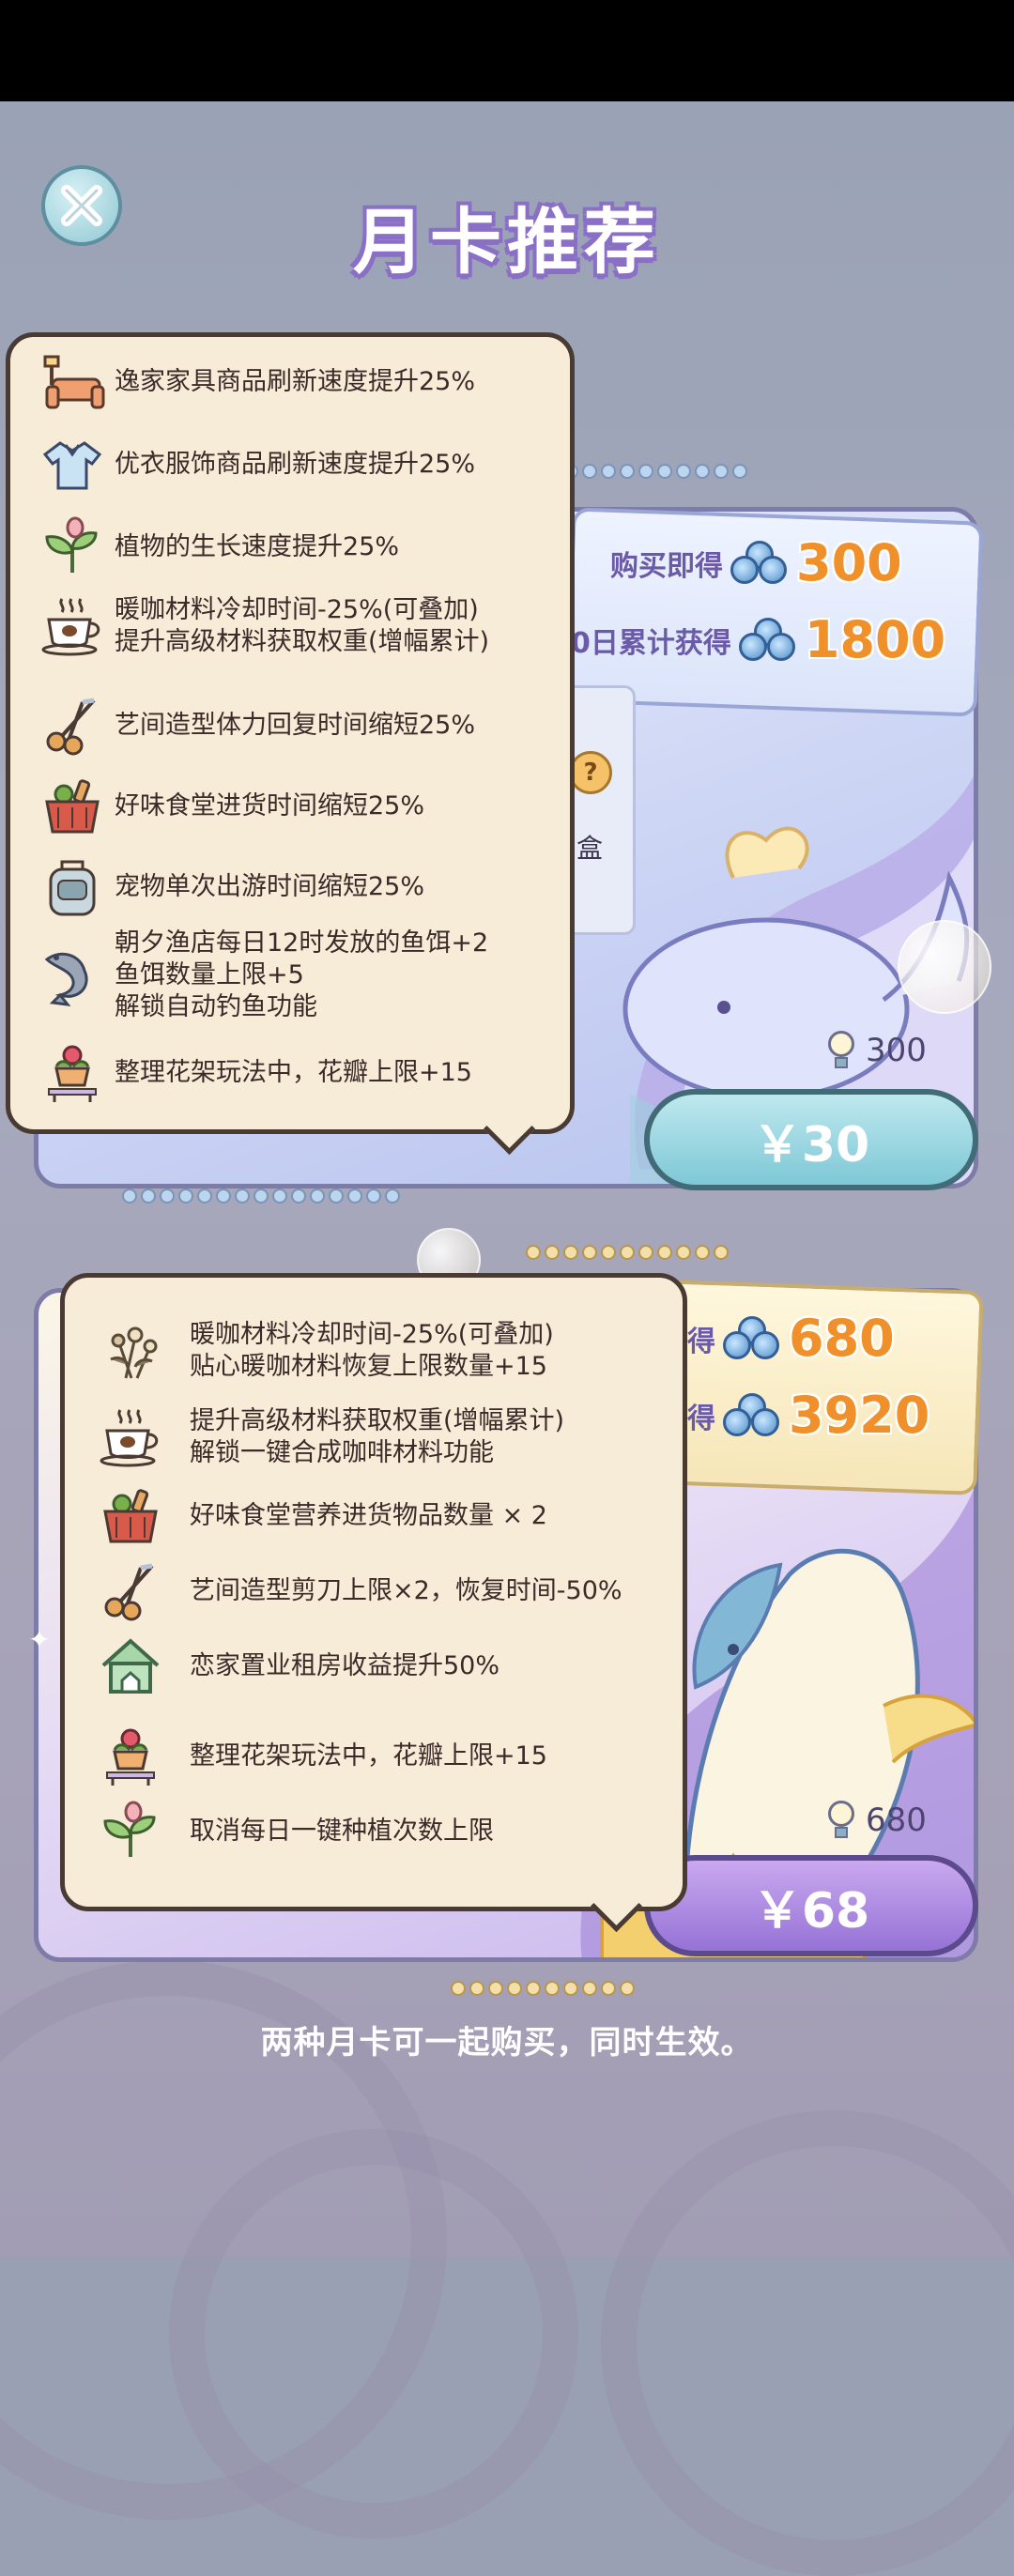  I want to click on benefit-line: 好味食堂营养进货物品数量 × 2, so click(369, 1516).